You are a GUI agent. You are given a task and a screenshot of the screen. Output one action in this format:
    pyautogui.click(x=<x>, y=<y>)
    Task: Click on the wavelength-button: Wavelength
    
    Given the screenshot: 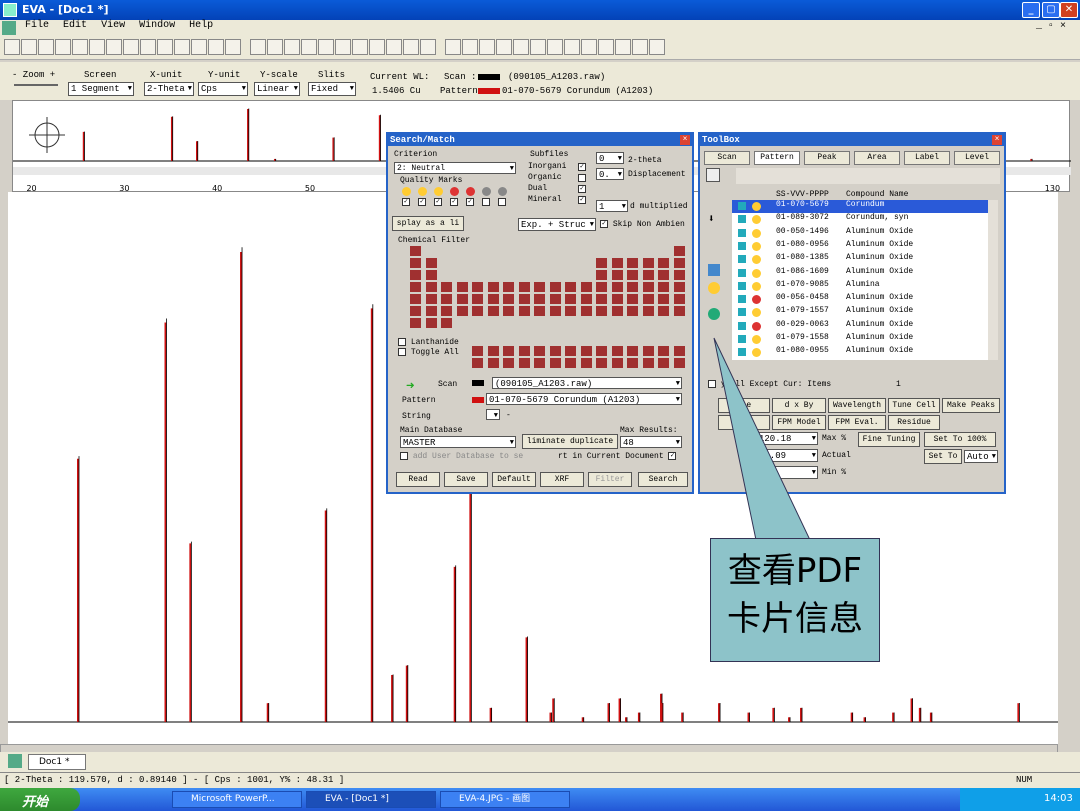 What is the action you would take?
    pyautogui.click(x=857, y=405)
    